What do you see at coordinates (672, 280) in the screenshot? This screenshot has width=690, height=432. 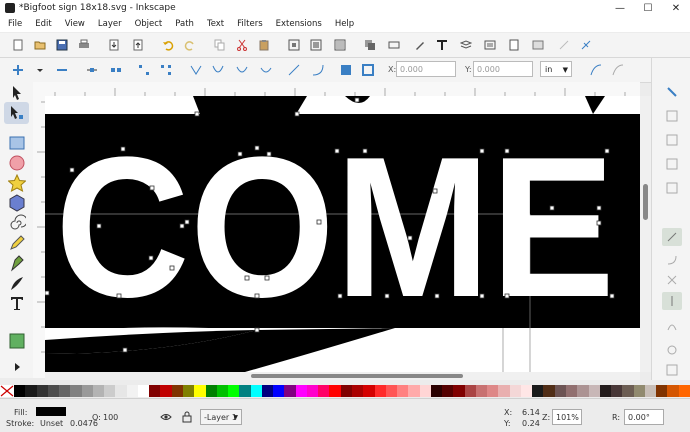 I see `snap-intersection-icon` at bounding box center [672, 280].